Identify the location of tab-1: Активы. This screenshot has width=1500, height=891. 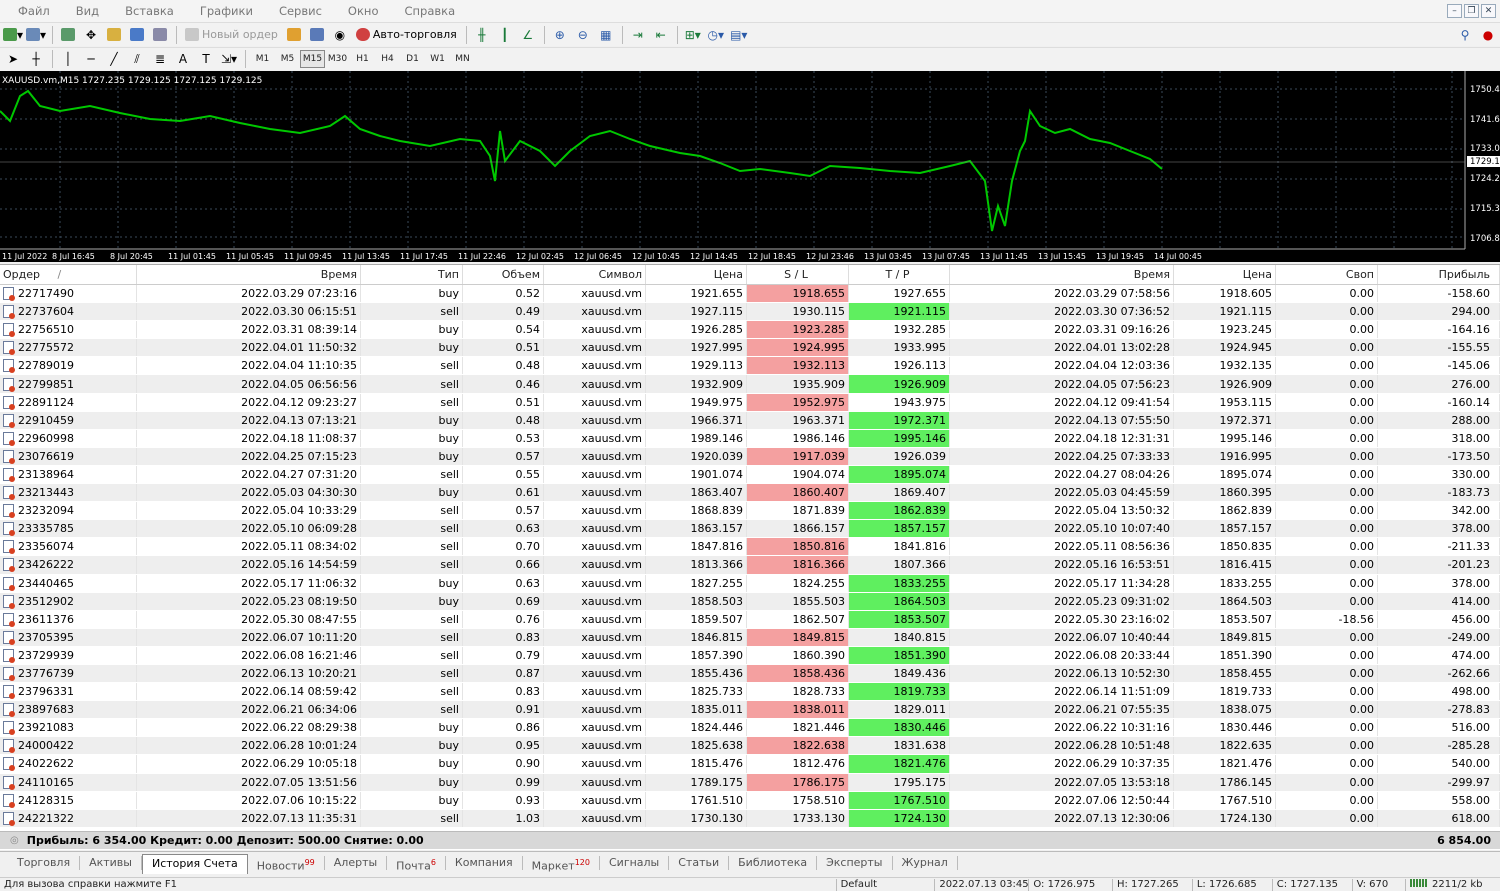
(111, 862).